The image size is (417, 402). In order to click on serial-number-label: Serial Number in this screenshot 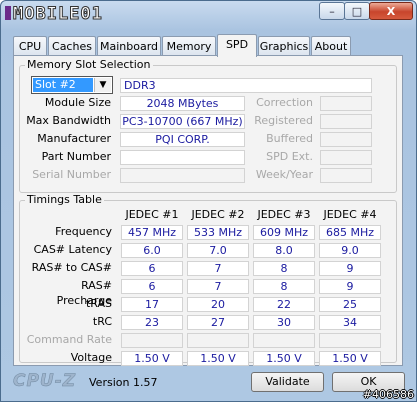, I will do `click(71, 174)`.